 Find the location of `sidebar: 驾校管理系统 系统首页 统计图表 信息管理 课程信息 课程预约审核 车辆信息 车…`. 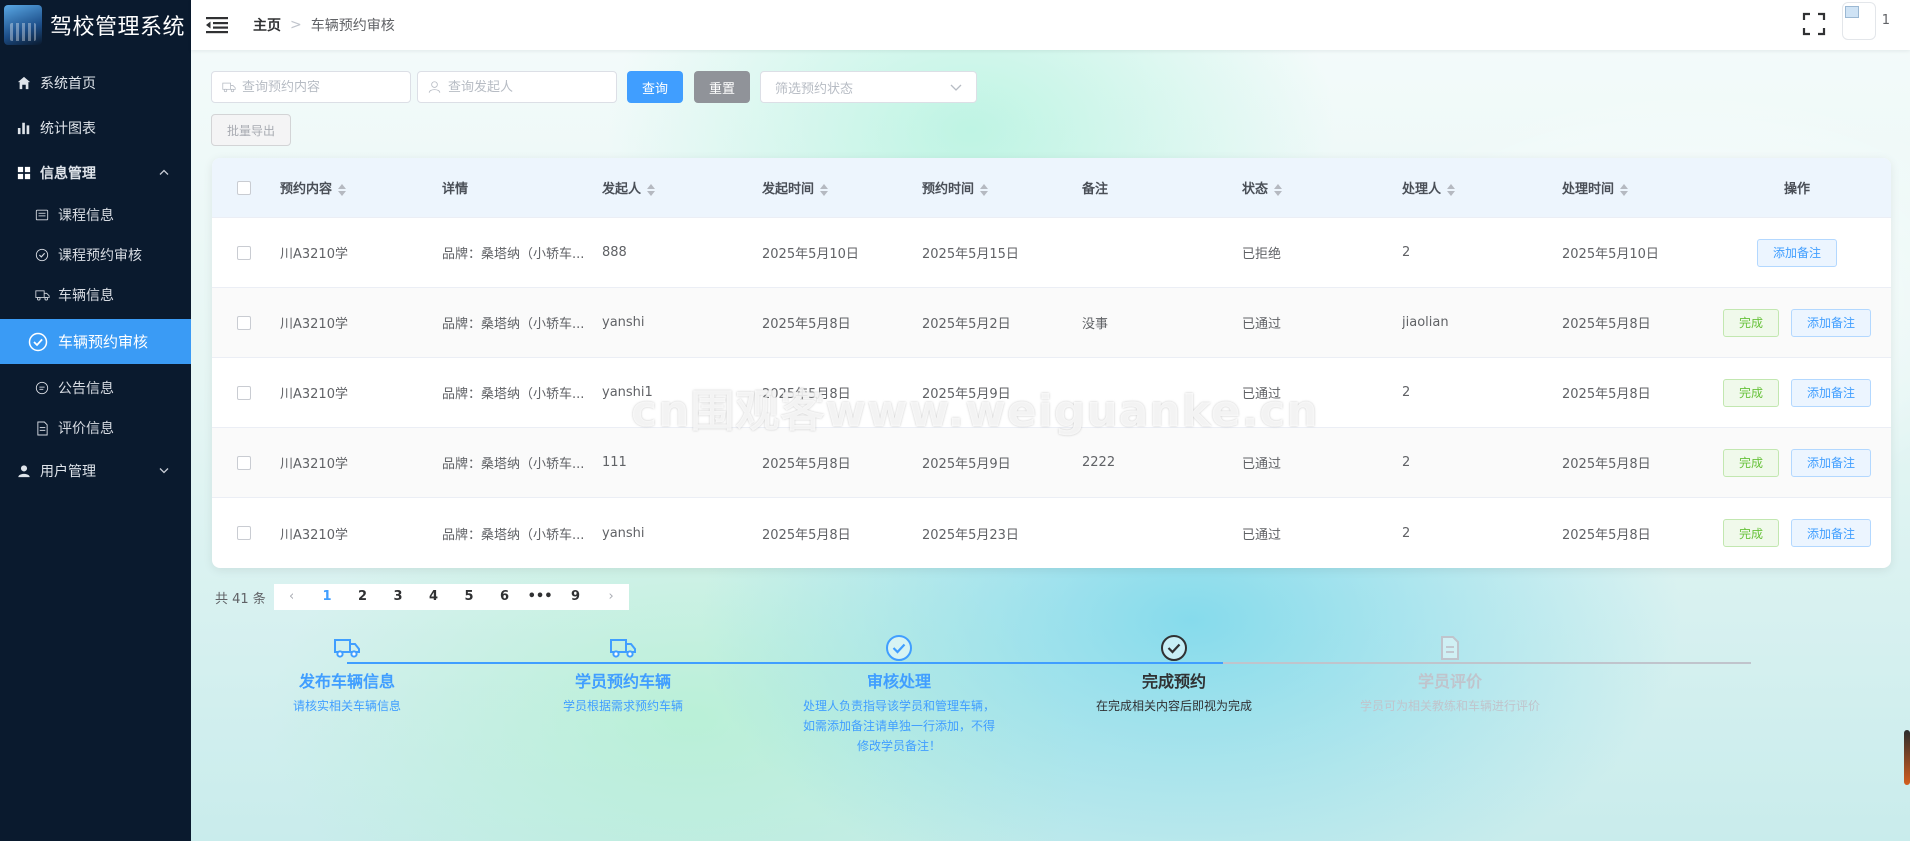

sidebar: 驾校管理系统 系统首页 统计图表 信息管理 课程信息 课程预约审核 车辆信息 车… is located at coordinates (95, 420).